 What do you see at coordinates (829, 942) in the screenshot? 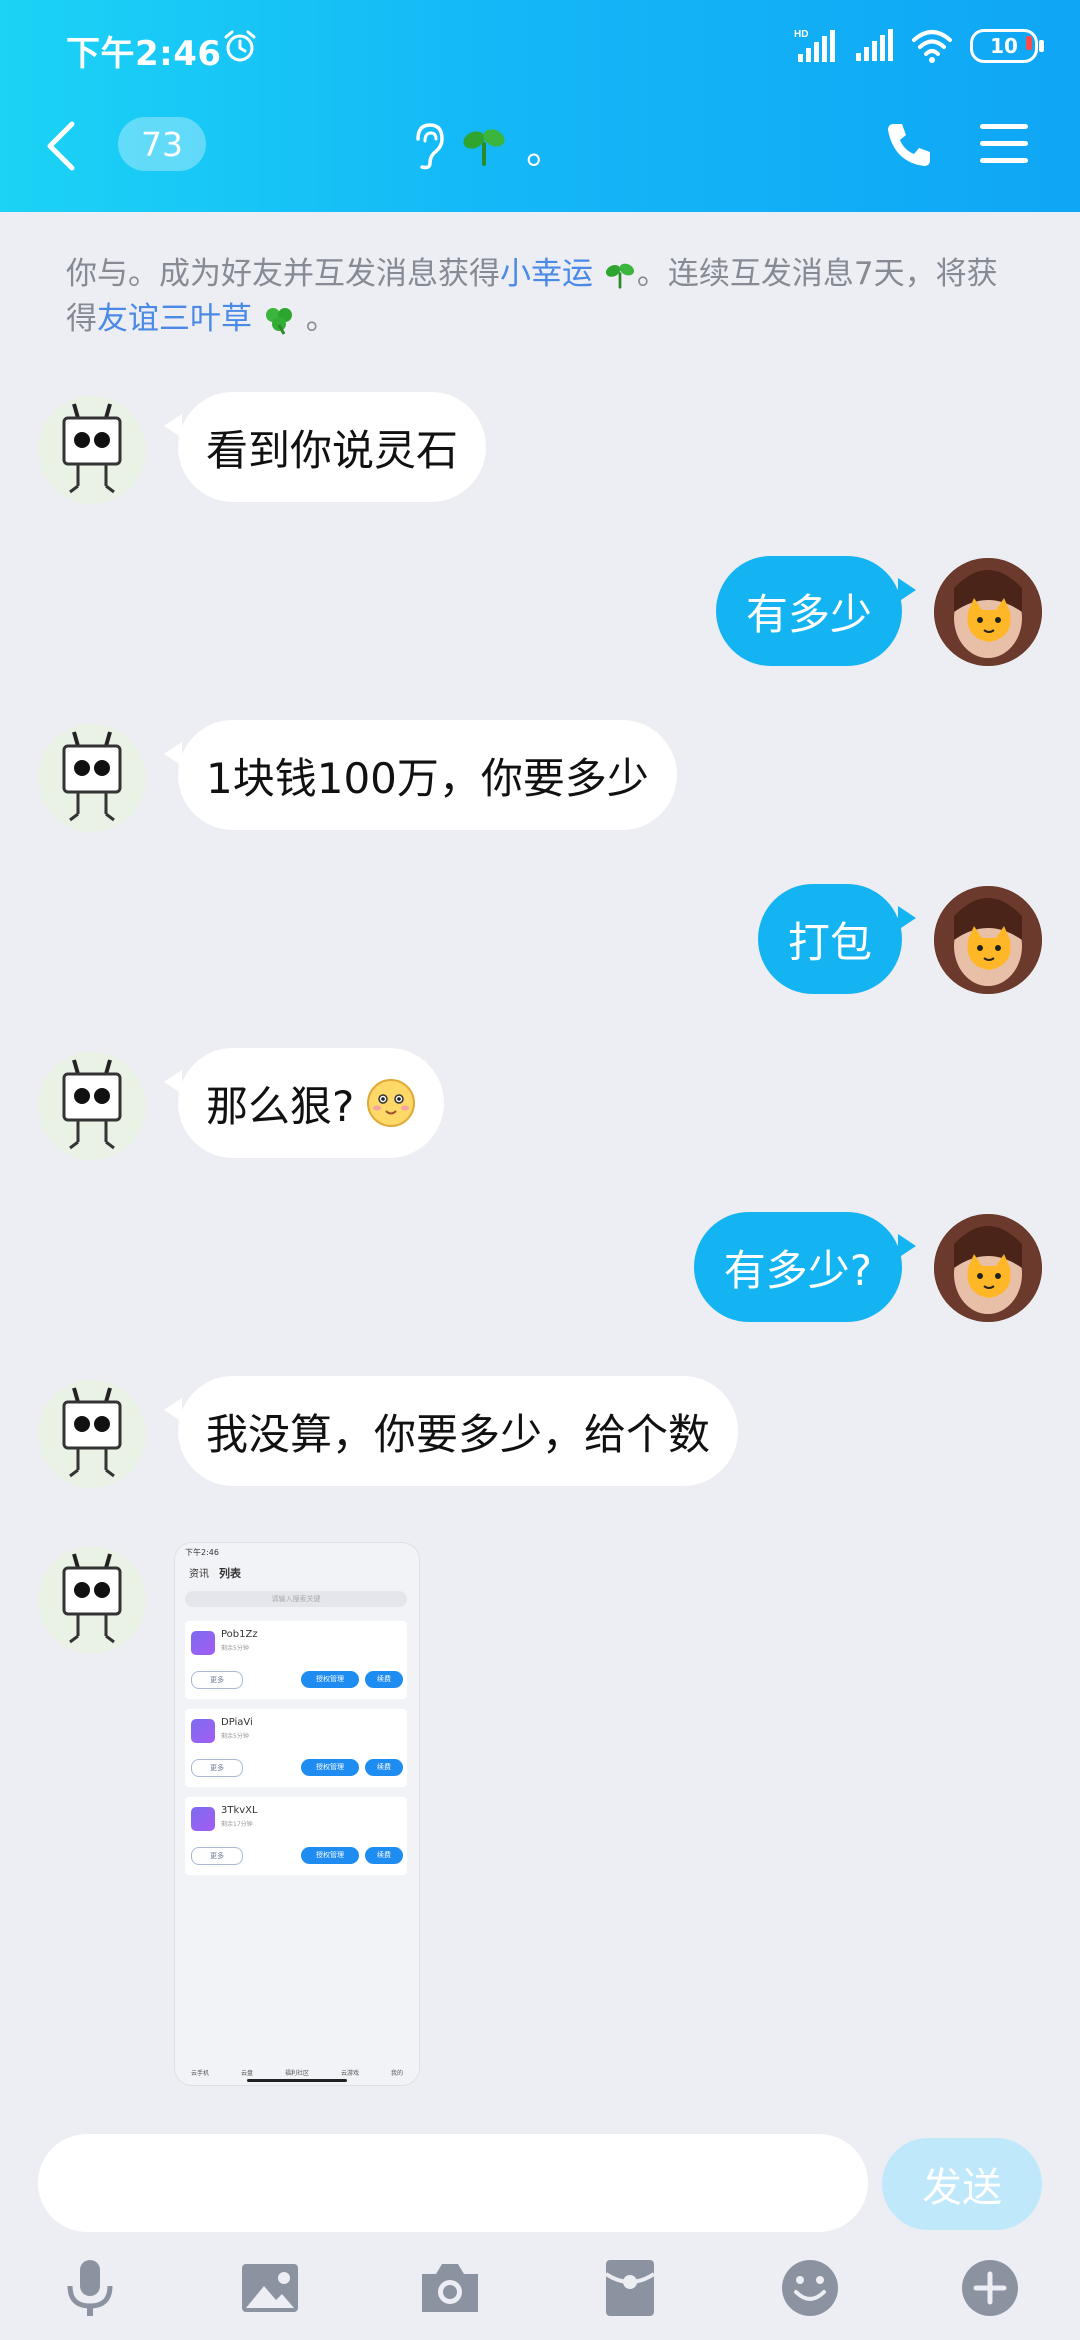
I see `message-text: 打包` at bounding box center [829, 942].